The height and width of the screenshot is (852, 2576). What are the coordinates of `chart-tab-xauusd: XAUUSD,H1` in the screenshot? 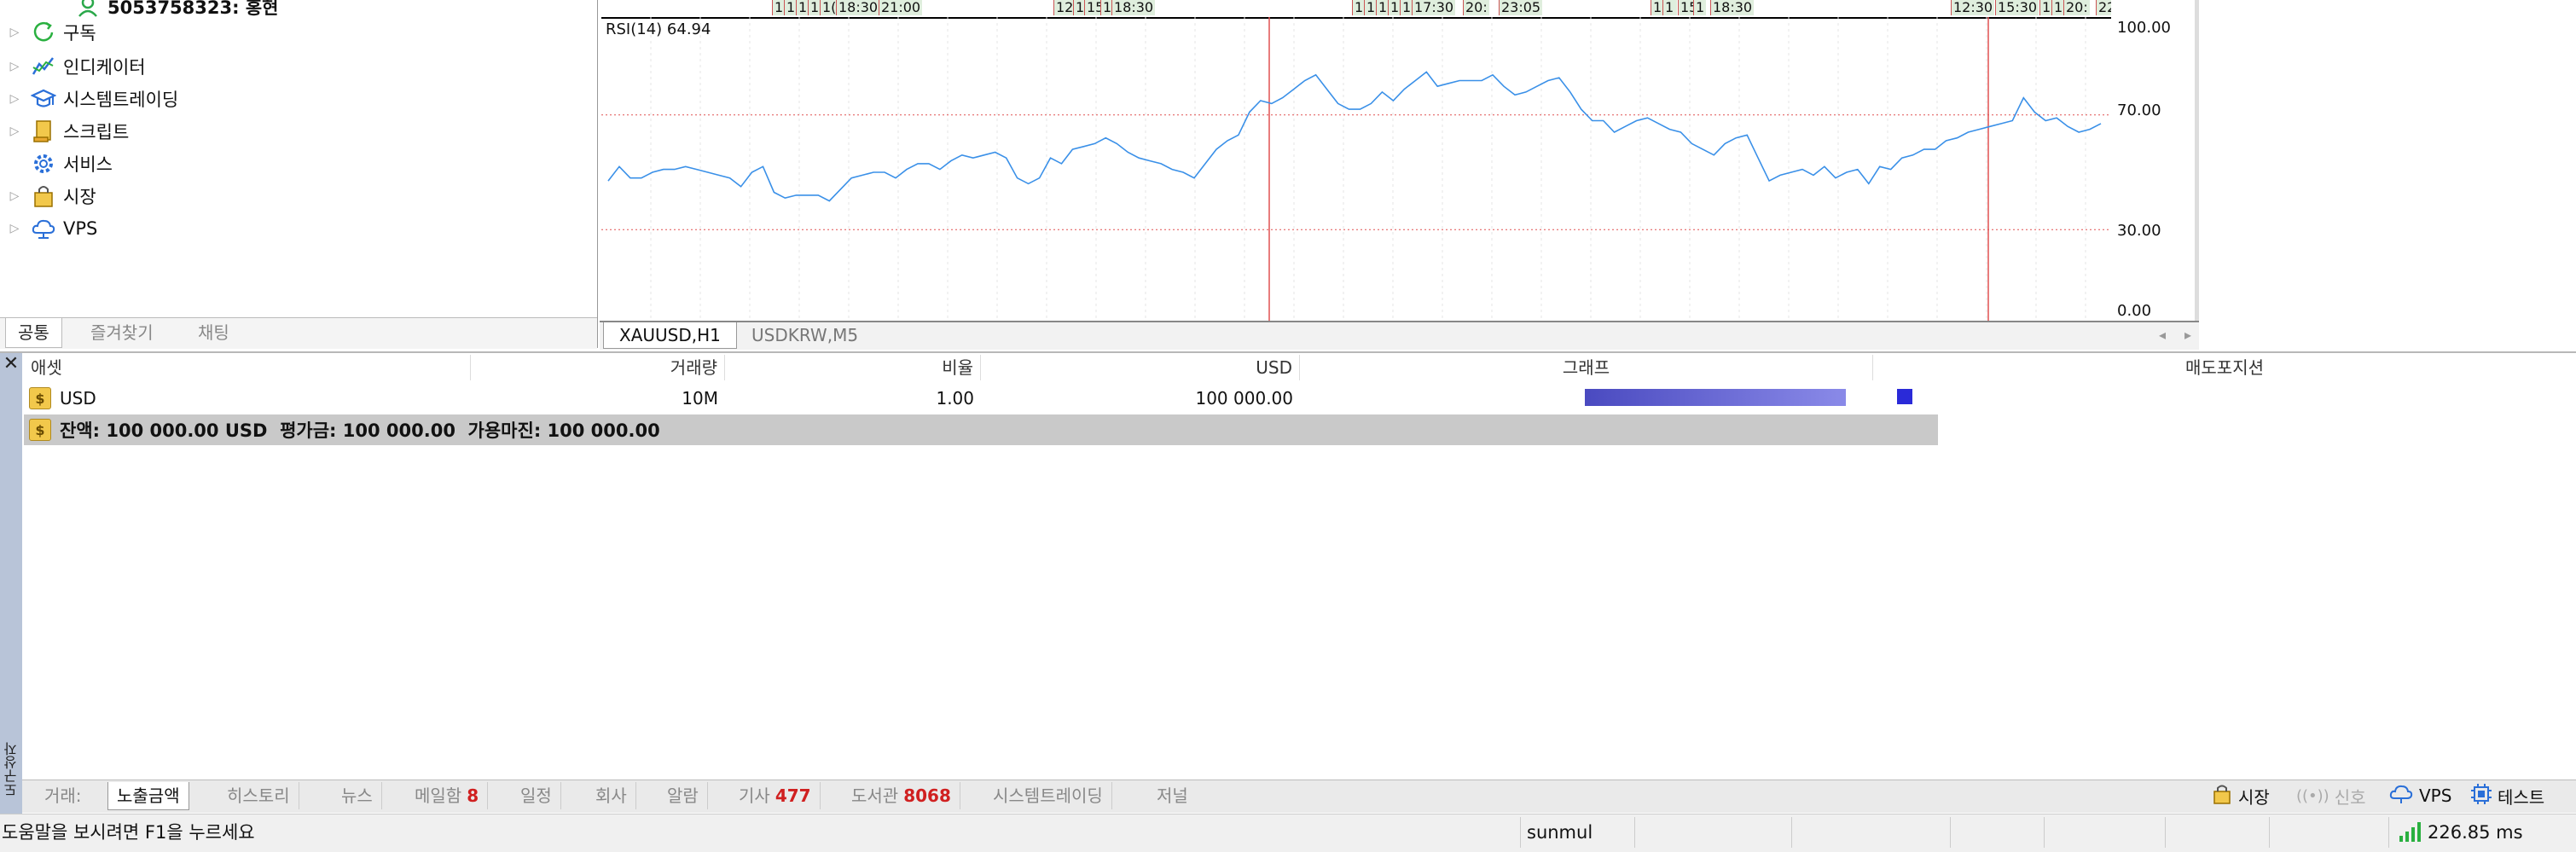 It's located at (670, 335).